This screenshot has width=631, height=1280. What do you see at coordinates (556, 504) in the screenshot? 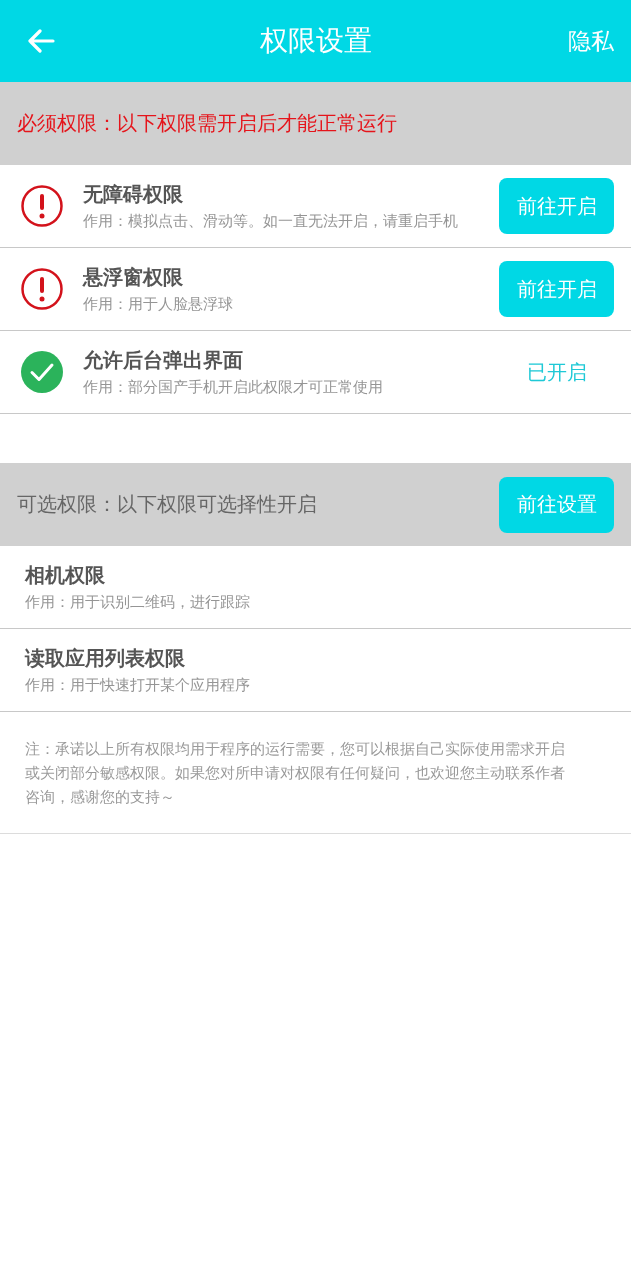
I see `settings-button: 前往设置` at bounding box center [556, 504].